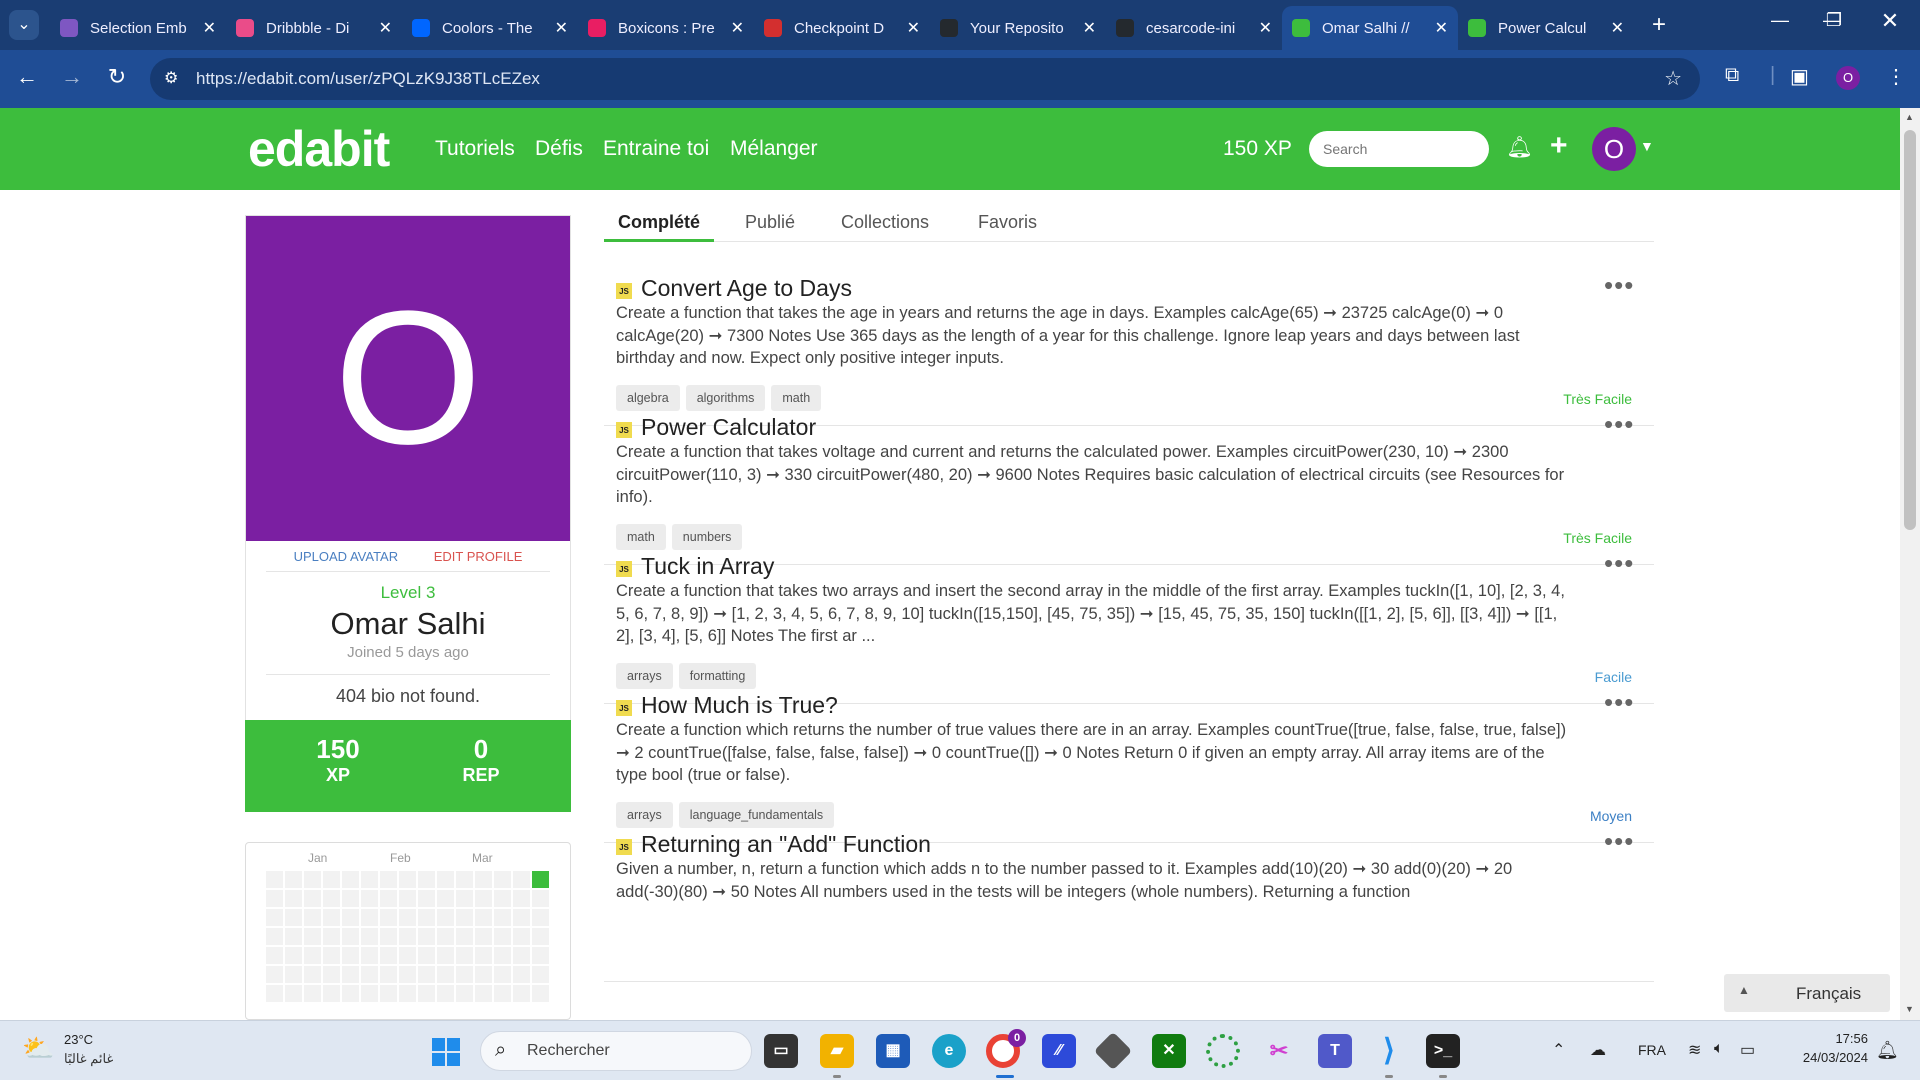  Describe the element at coordinates (1828, 1048) in the screenshot. I see `clock: 17:56 24/03/2024` at that location.